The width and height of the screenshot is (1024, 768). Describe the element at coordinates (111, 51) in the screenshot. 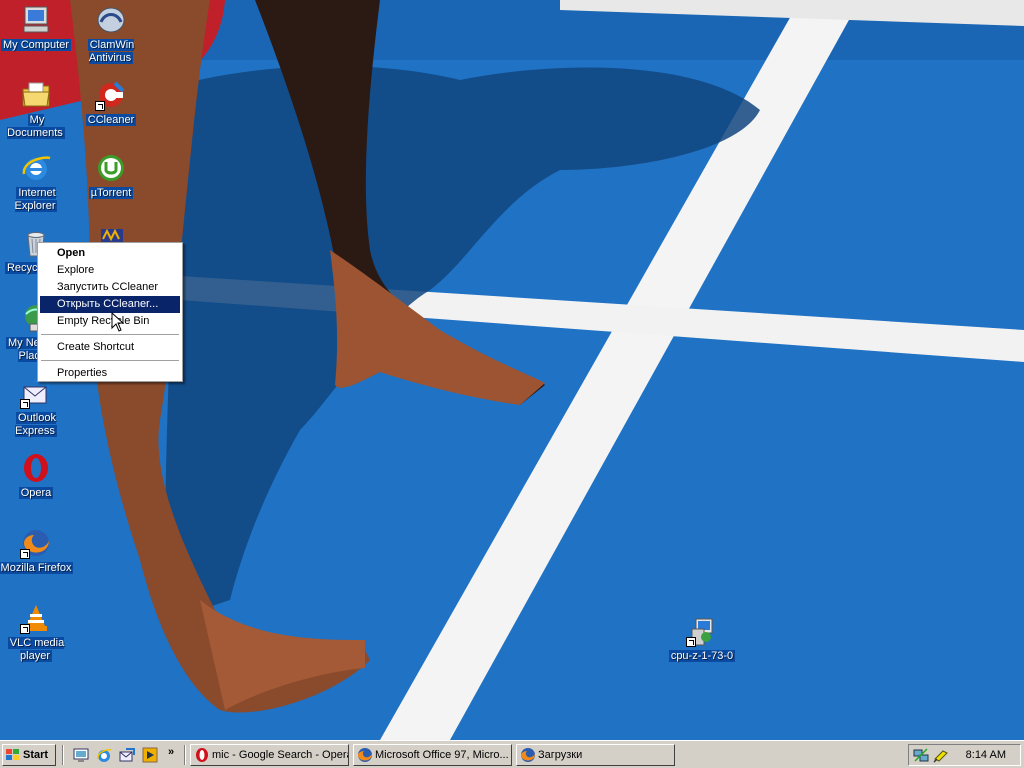

I see `desktop-icon-label: ClamWin Antivirus` at that location.